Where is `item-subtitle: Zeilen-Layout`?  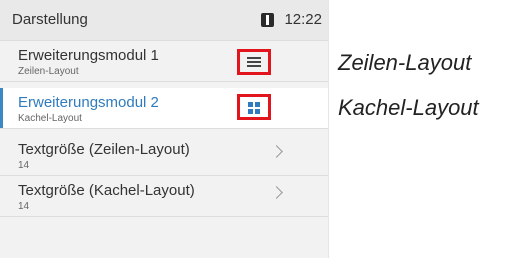 item-subtitle: Zeilen-Layout is located at coordinates (48, 71).